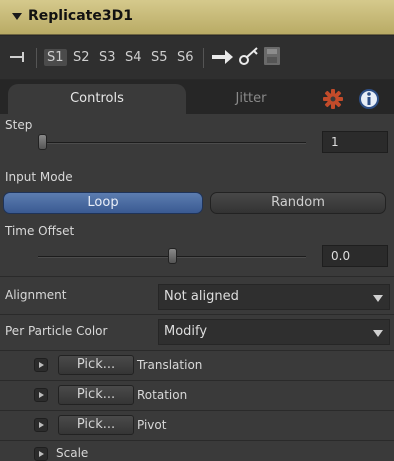 The image size is (394, 461). I want to click on tab-bar: Controls Jitter, so click(197, 97).